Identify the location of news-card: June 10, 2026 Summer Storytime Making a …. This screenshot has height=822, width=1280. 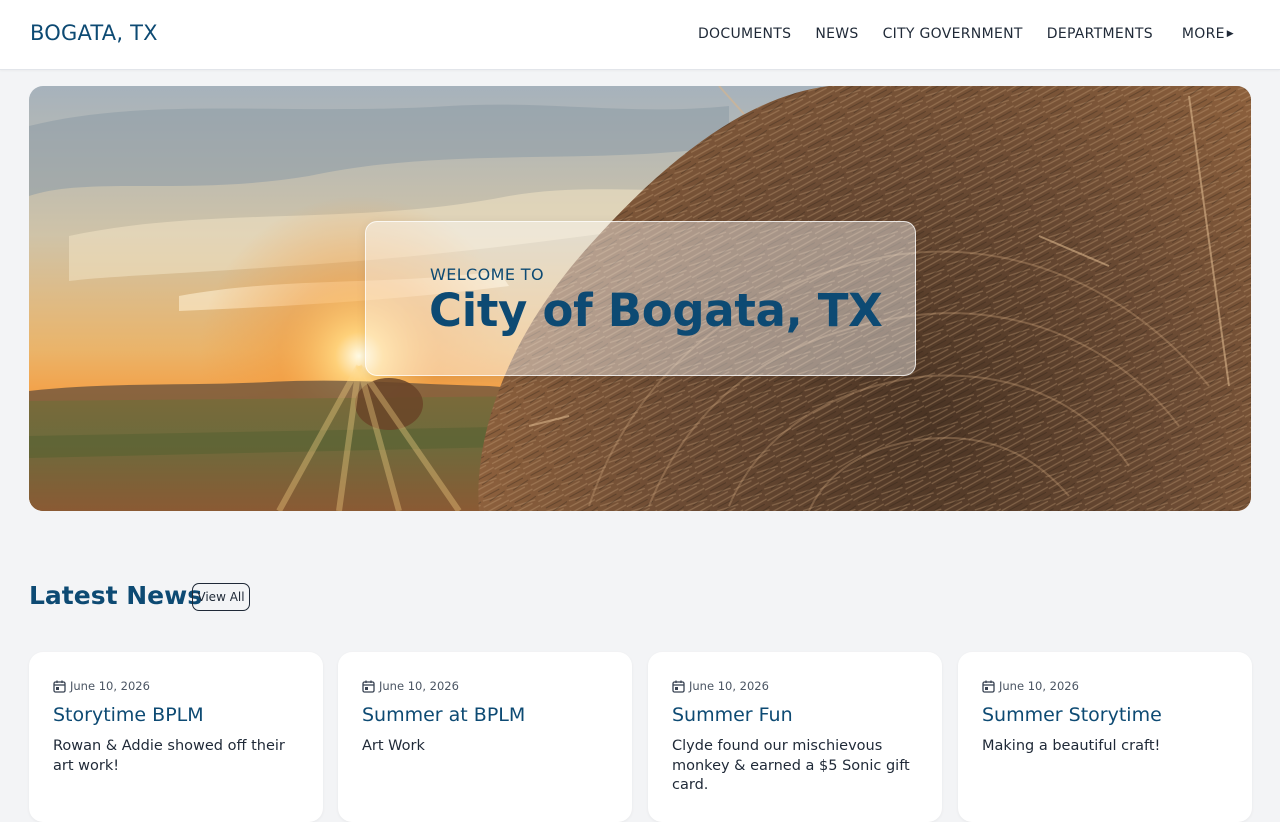
(1105, 737).